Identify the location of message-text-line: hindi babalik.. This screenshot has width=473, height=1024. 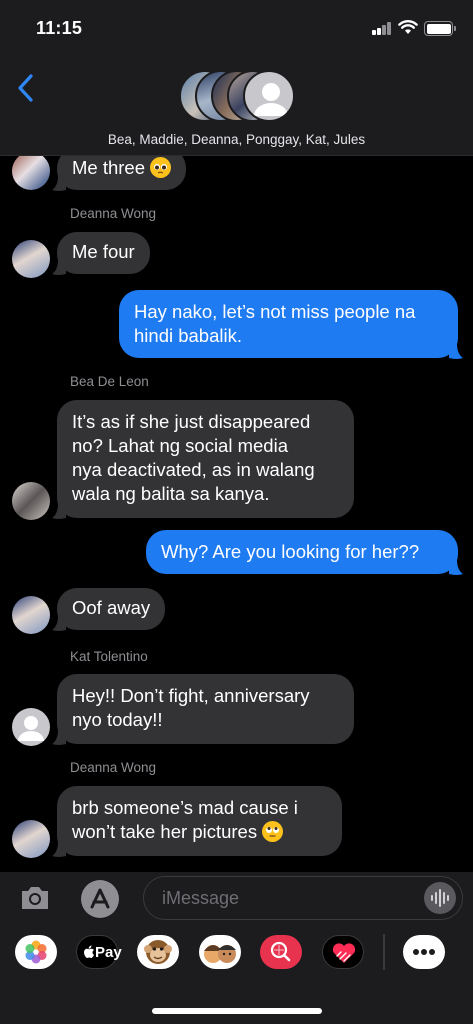
(188, 335).